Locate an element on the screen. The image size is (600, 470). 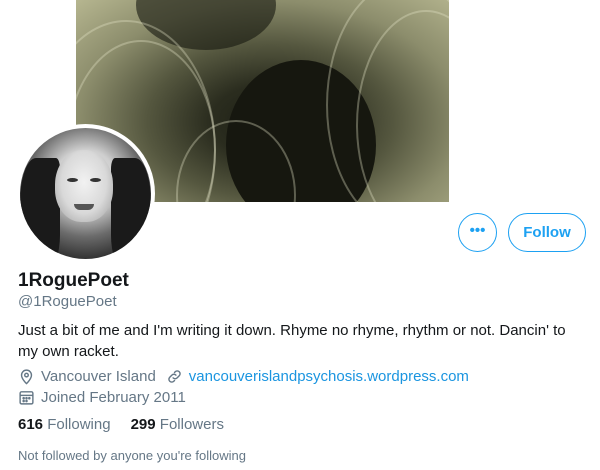
more-options-button: ••• is located at coordinates (477, 232).